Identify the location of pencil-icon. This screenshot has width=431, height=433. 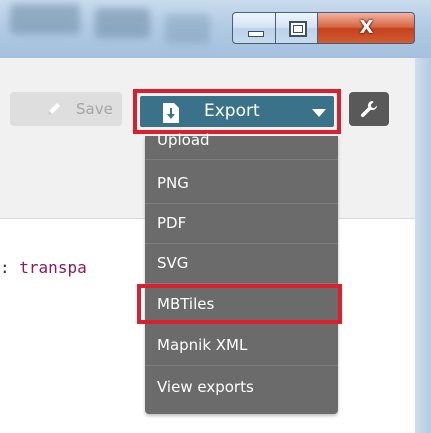
(54, 109).